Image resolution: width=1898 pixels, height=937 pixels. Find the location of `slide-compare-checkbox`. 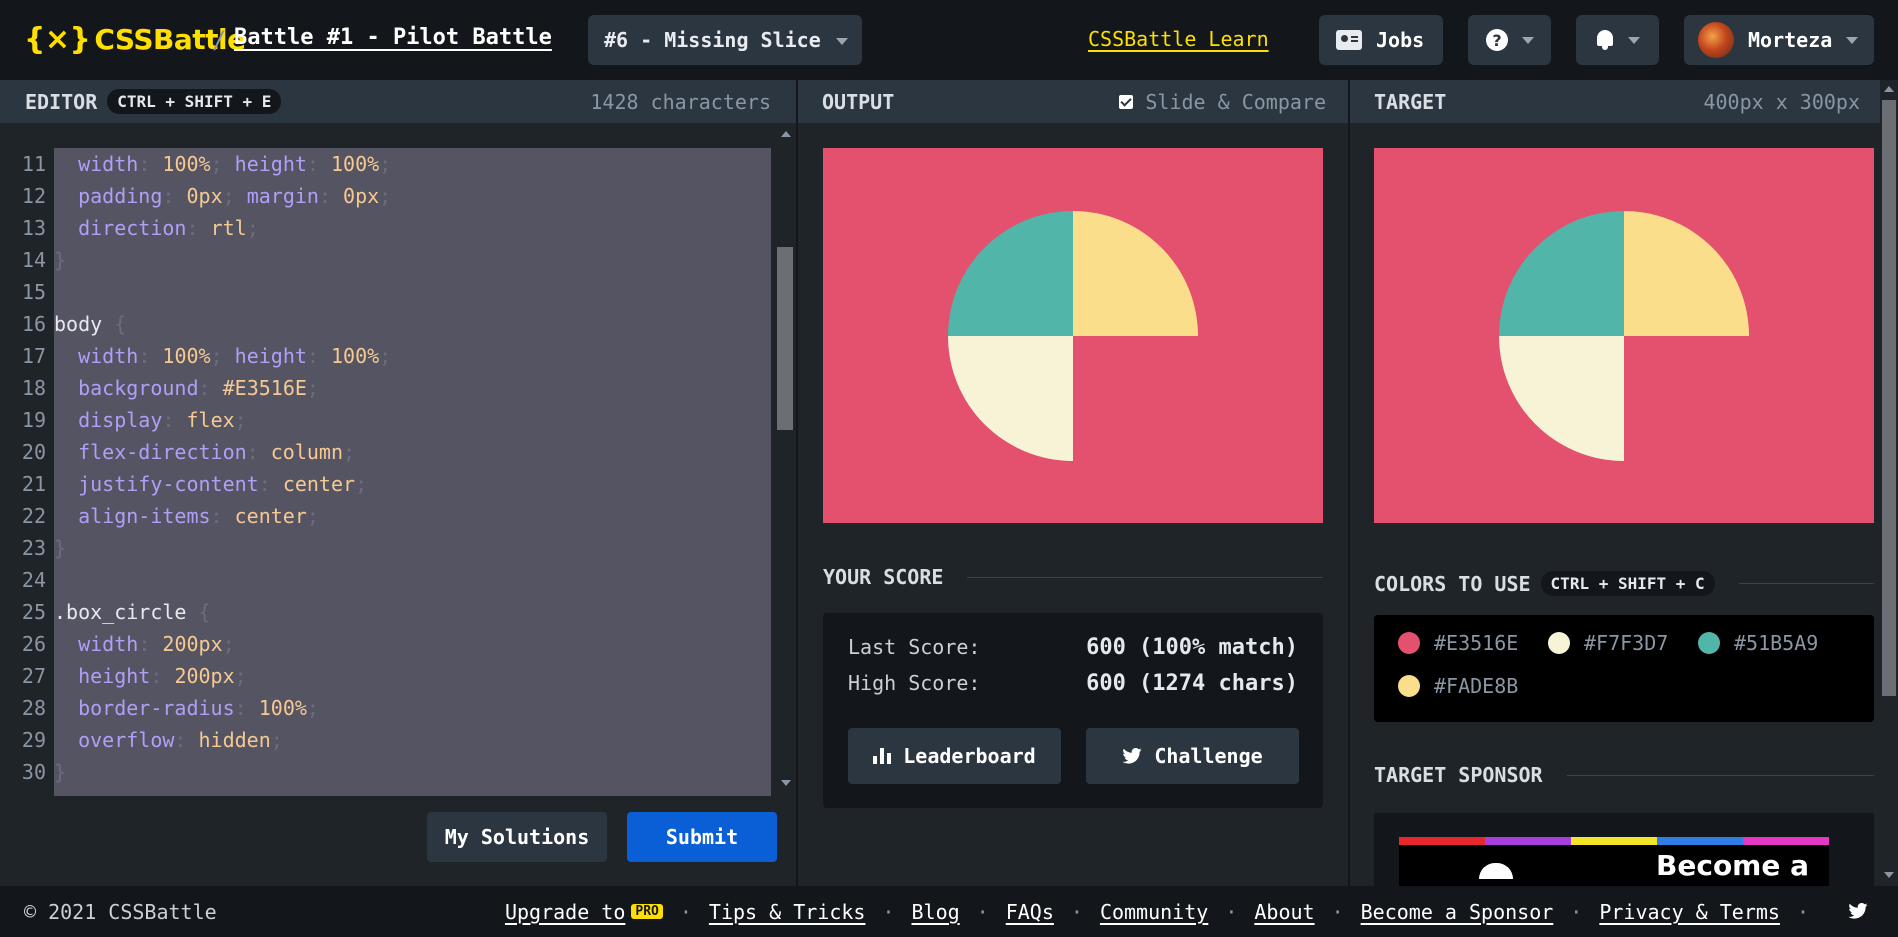

slide-compare-checkbox is located at coordinates (1126, 101).